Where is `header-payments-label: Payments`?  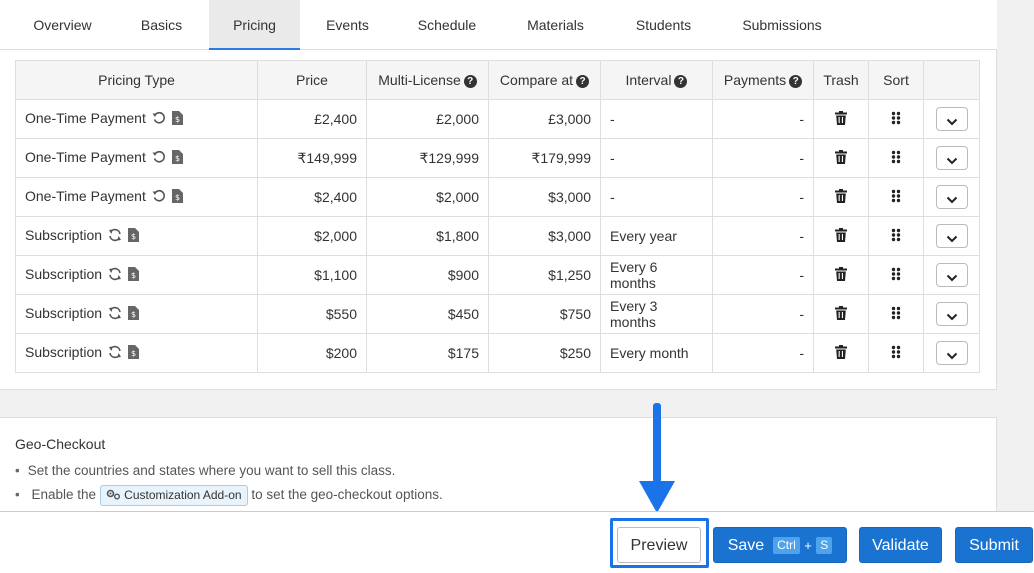
header-payments-label: Payments is located at coordinates (755, 80).